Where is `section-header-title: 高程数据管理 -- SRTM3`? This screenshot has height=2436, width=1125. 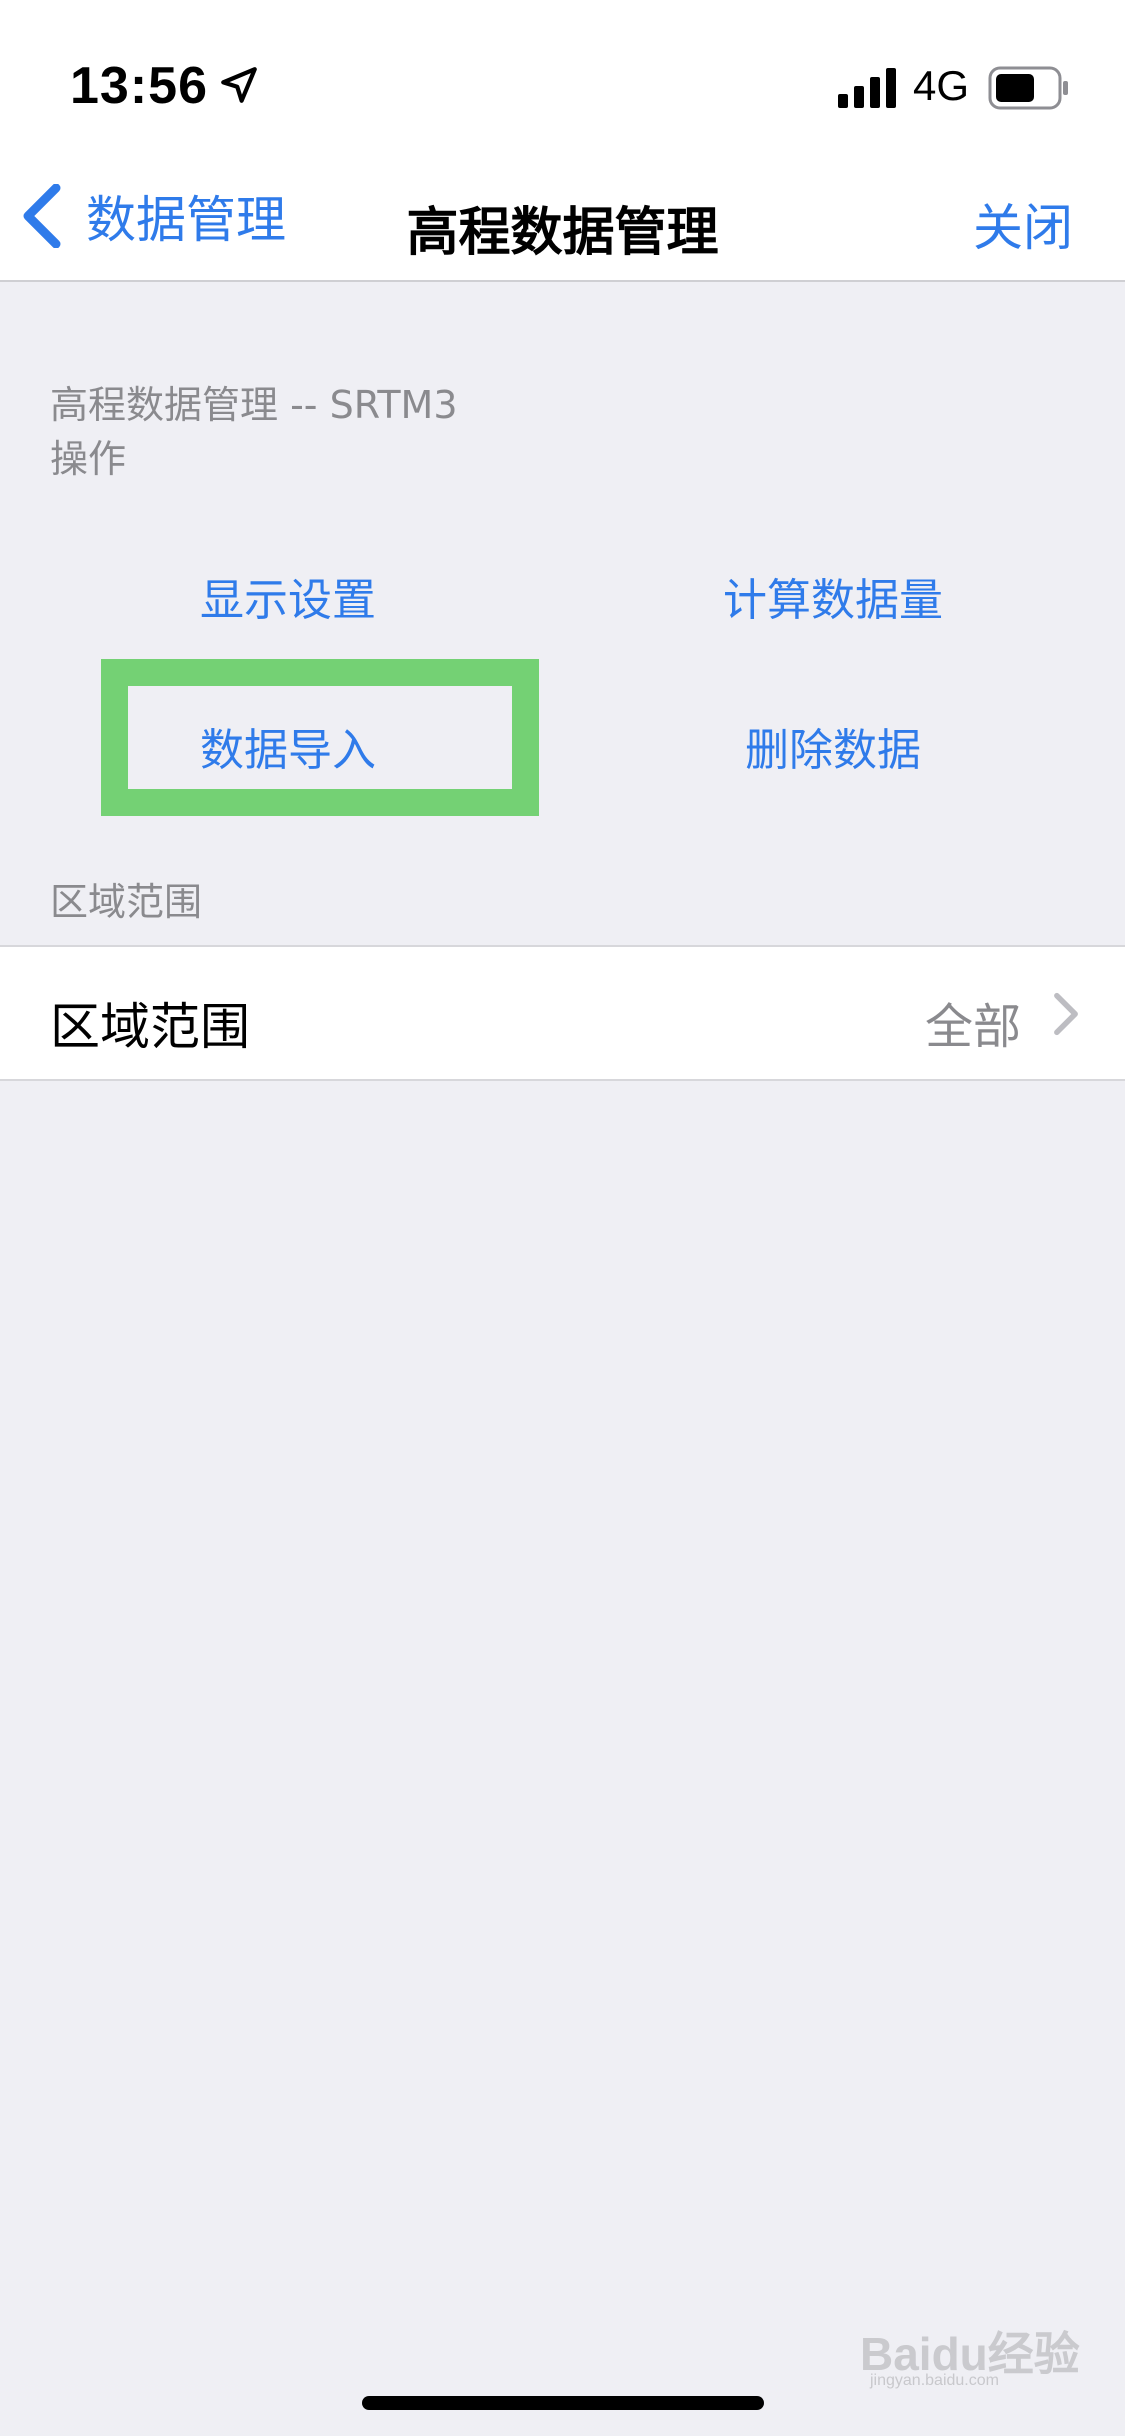
section-header-title: 高程数据管理 -- SRTM3 is located at coordinates (254, 405).